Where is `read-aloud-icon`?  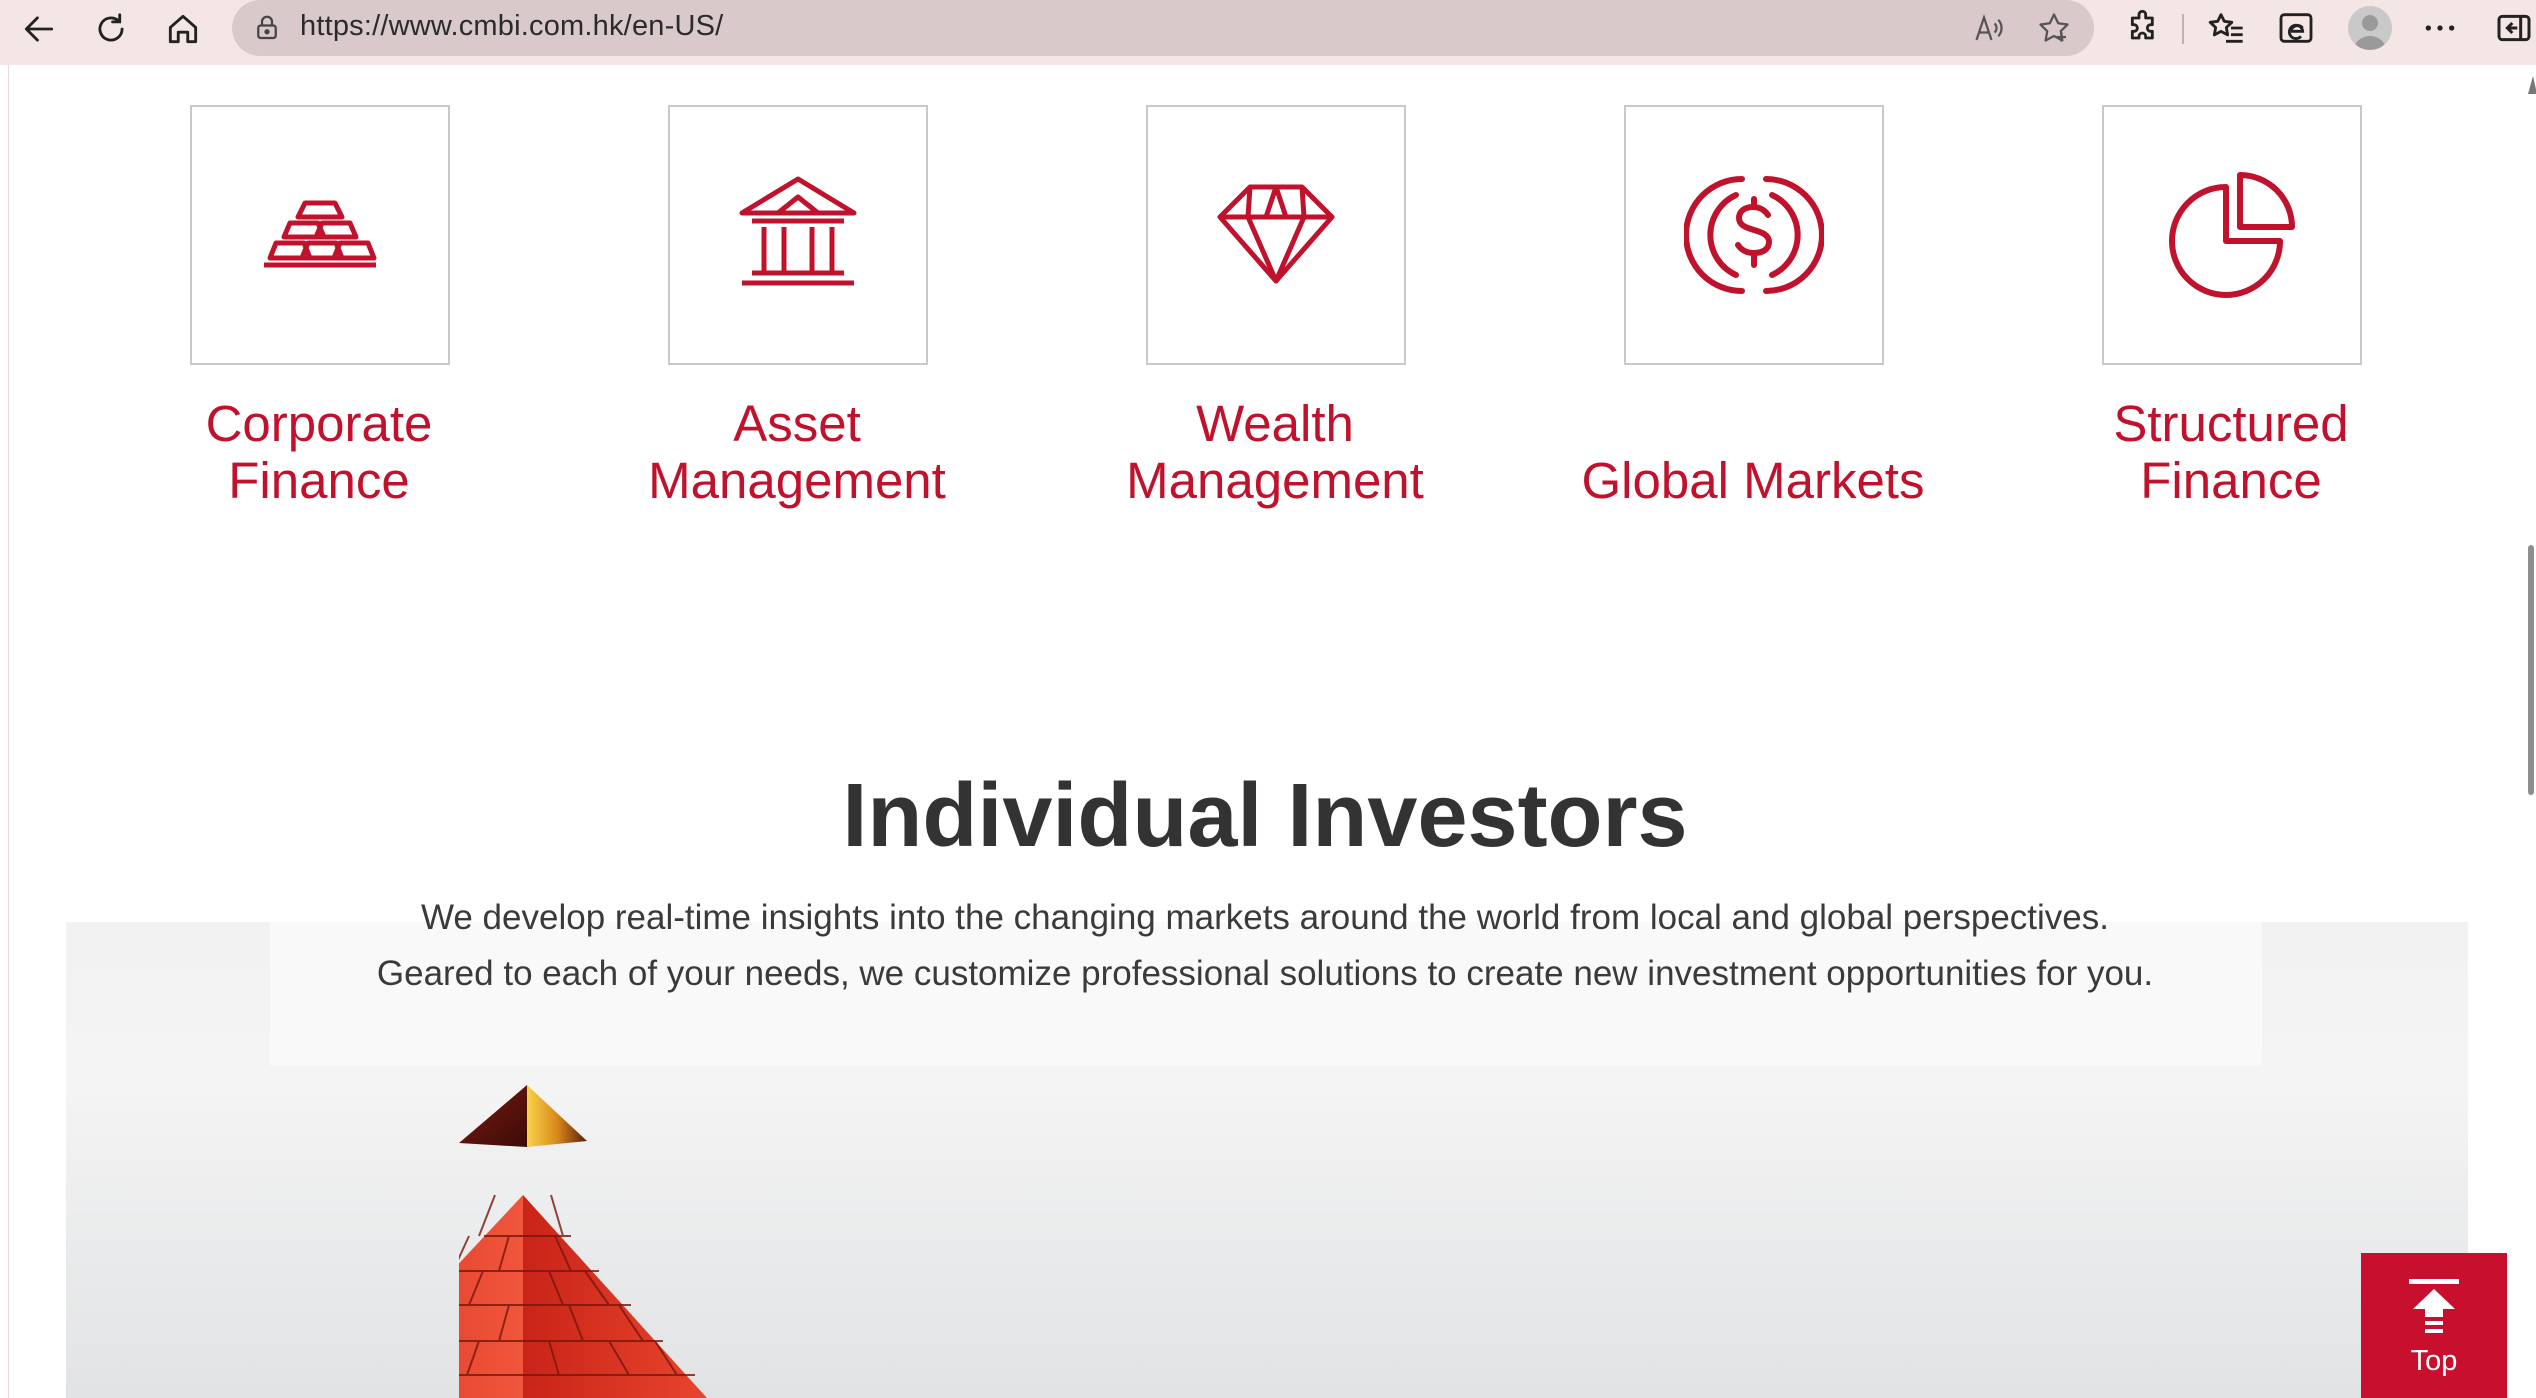 read-aloud-icon is located at coordinates (1990, 28).